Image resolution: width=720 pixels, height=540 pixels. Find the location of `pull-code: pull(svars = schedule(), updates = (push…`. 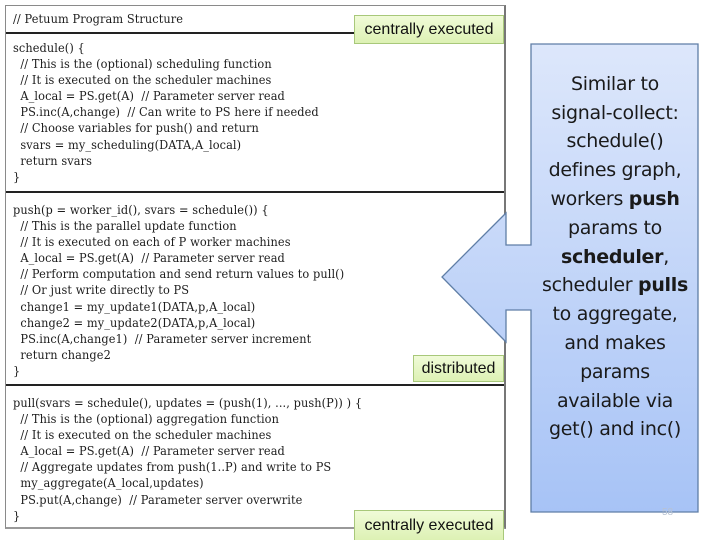

pull-code: pull(svars = schedule(), updates = (push… is located at coordinates (187, 459).